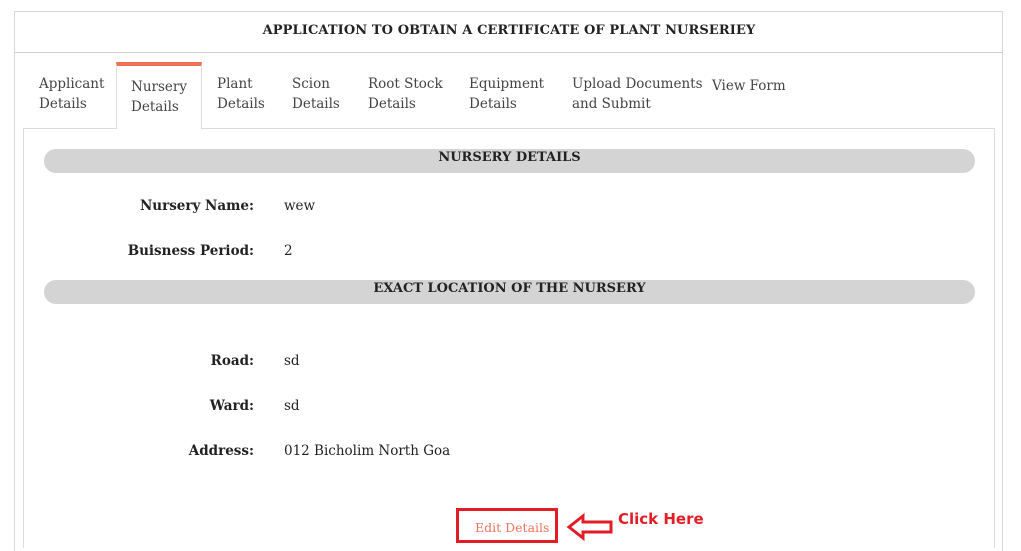 The height and width of the screenshot is (551, 1021). Describe the element at coordinates (611, 104) in the screenshot. I see `tab-label-line2: and Submit` at that location.